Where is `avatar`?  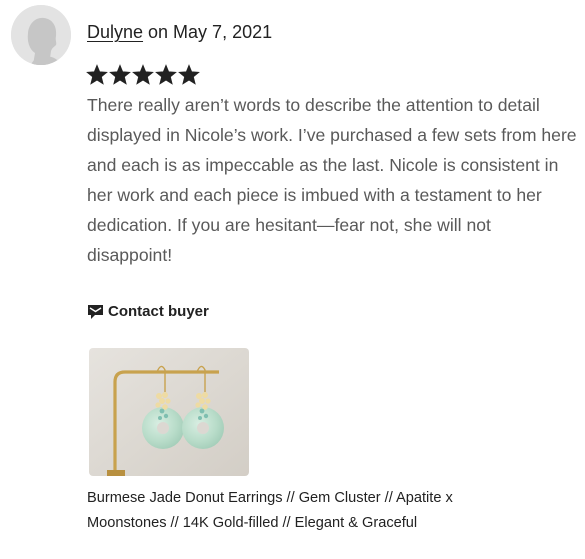
avatar is located at coordinates (41, 35).